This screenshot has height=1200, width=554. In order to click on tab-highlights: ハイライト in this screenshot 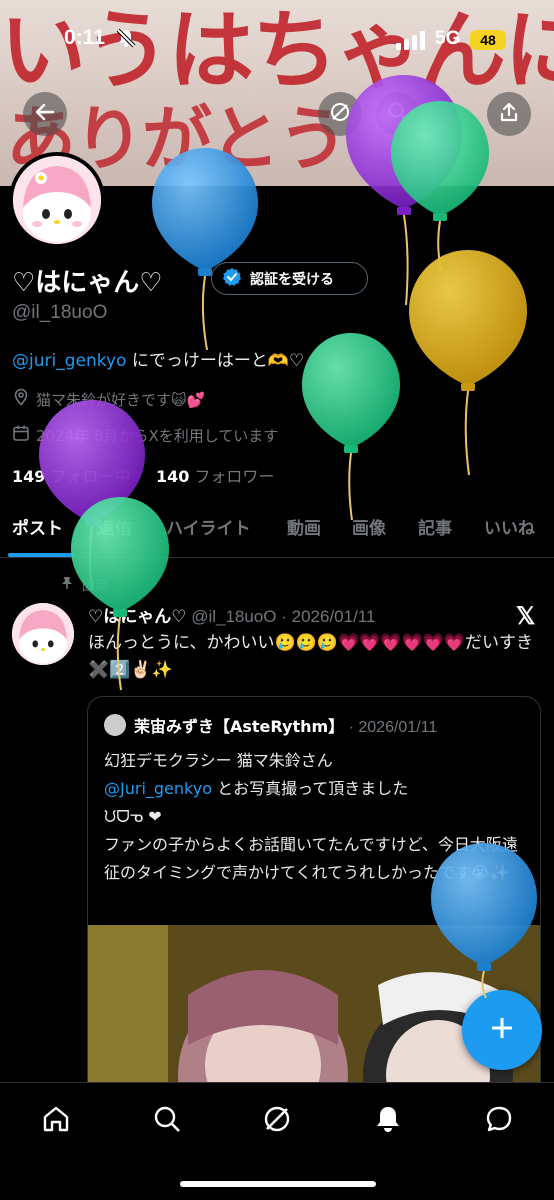, I will do `click(208, 526)`.